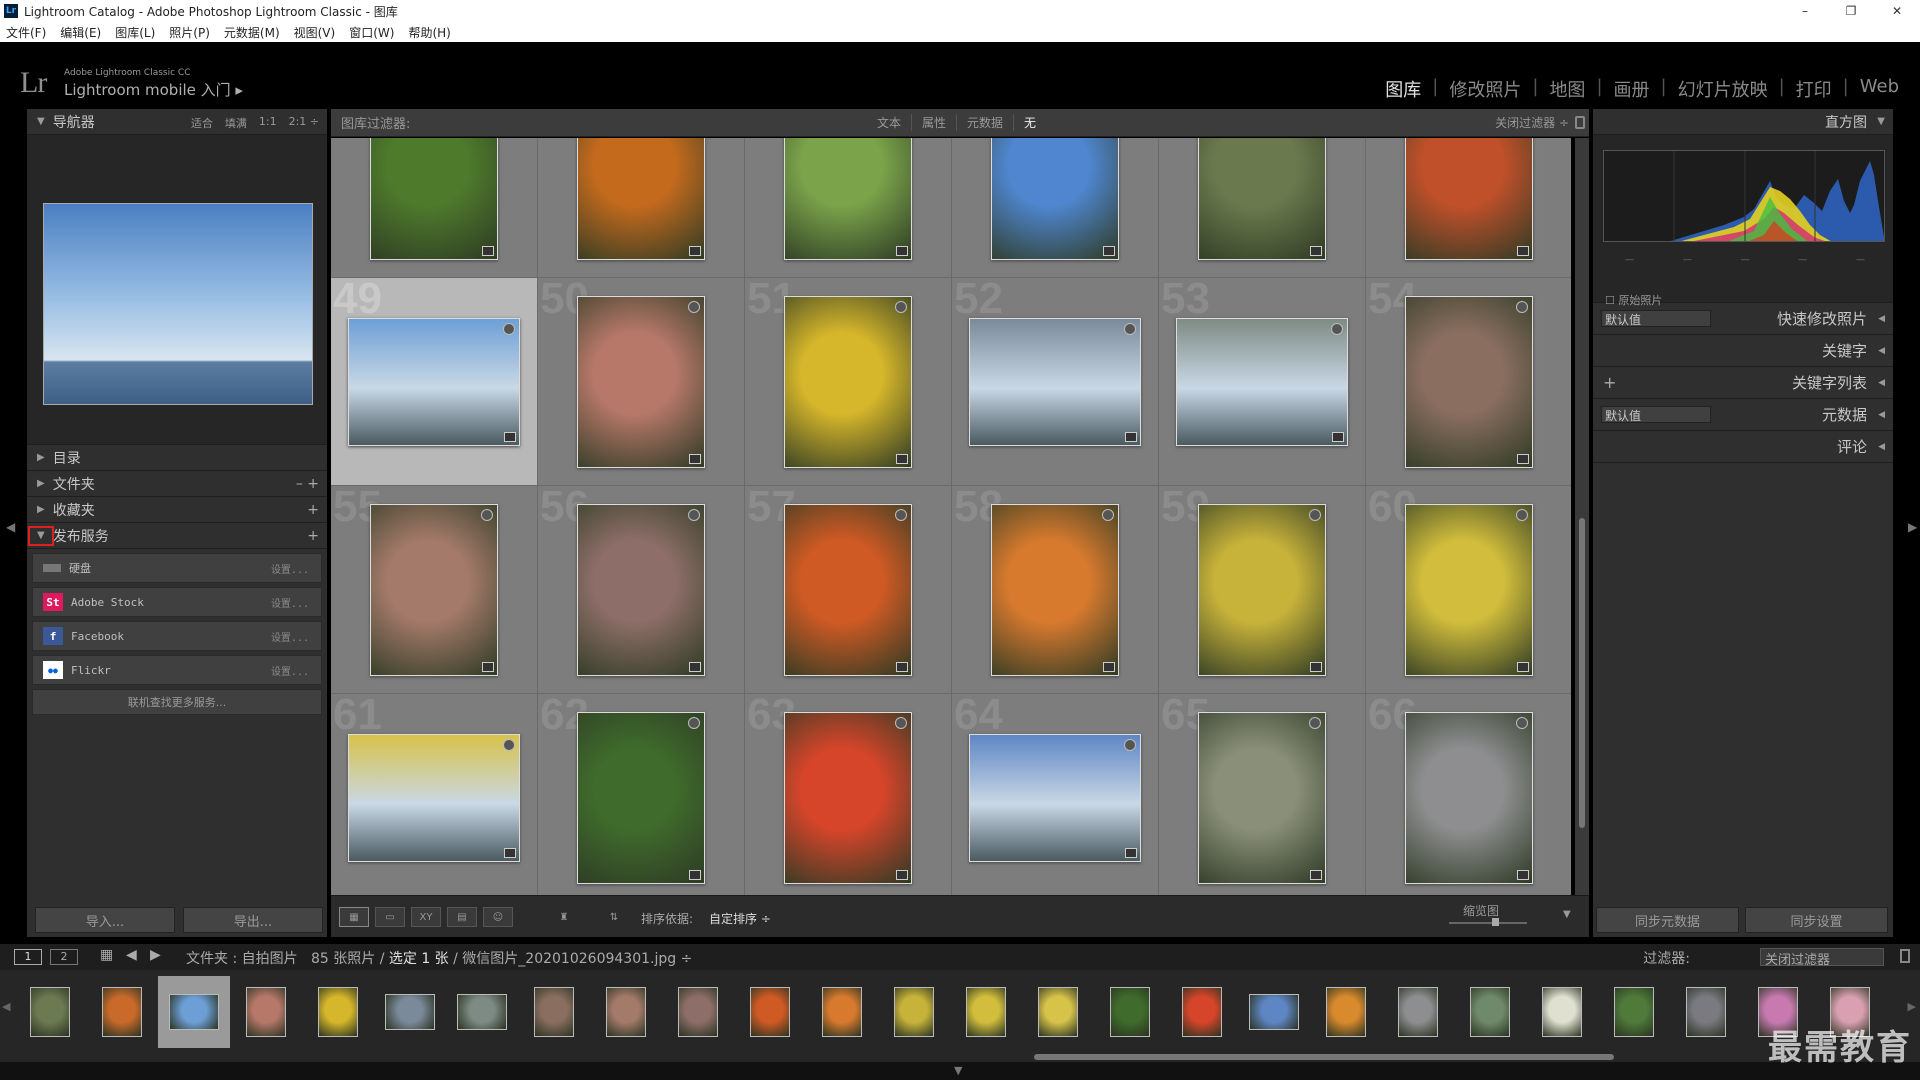 This screenshot has height=1080, width=1920. I want to click on sync-metadata-button: 同步元数据, so click(1667, 920).